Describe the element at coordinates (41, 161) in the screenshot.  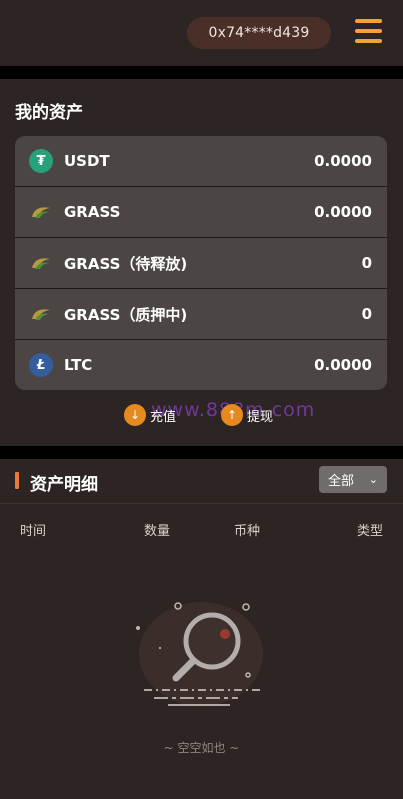
I see `usdt-icon: ₮` at that location.